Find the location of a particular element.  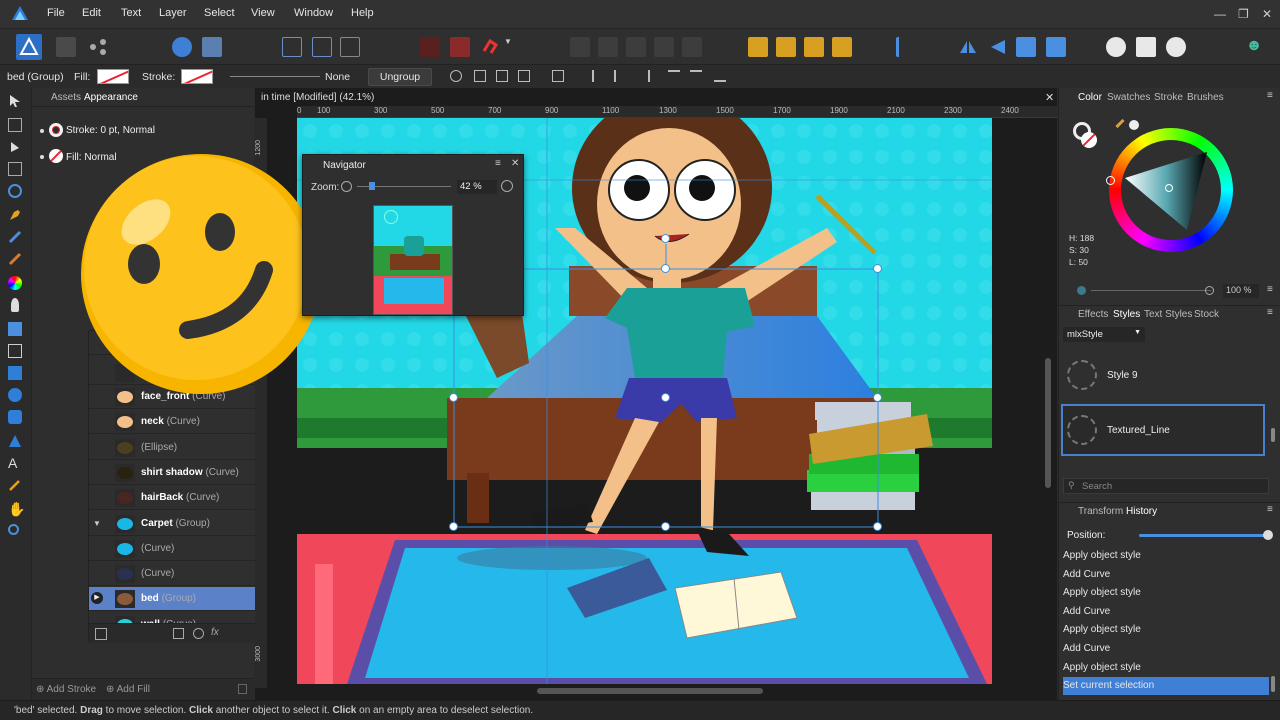

artboard-tool-icon is located at coordinates (15, 125).